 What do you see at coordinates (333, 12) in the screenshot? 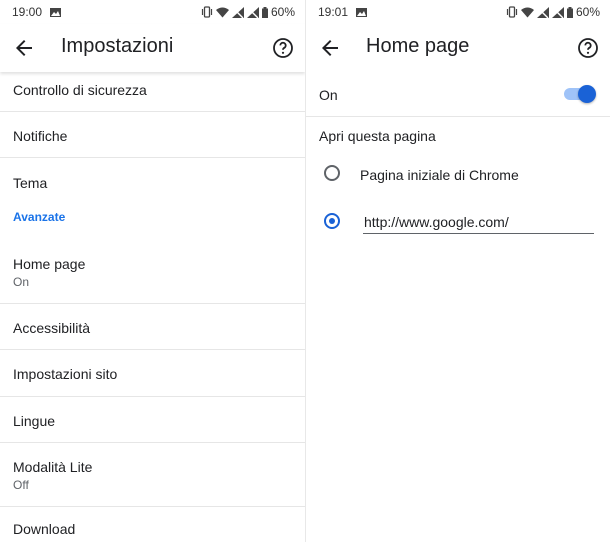
I see `status-time: 19:01` at bounding box center [333, 12].